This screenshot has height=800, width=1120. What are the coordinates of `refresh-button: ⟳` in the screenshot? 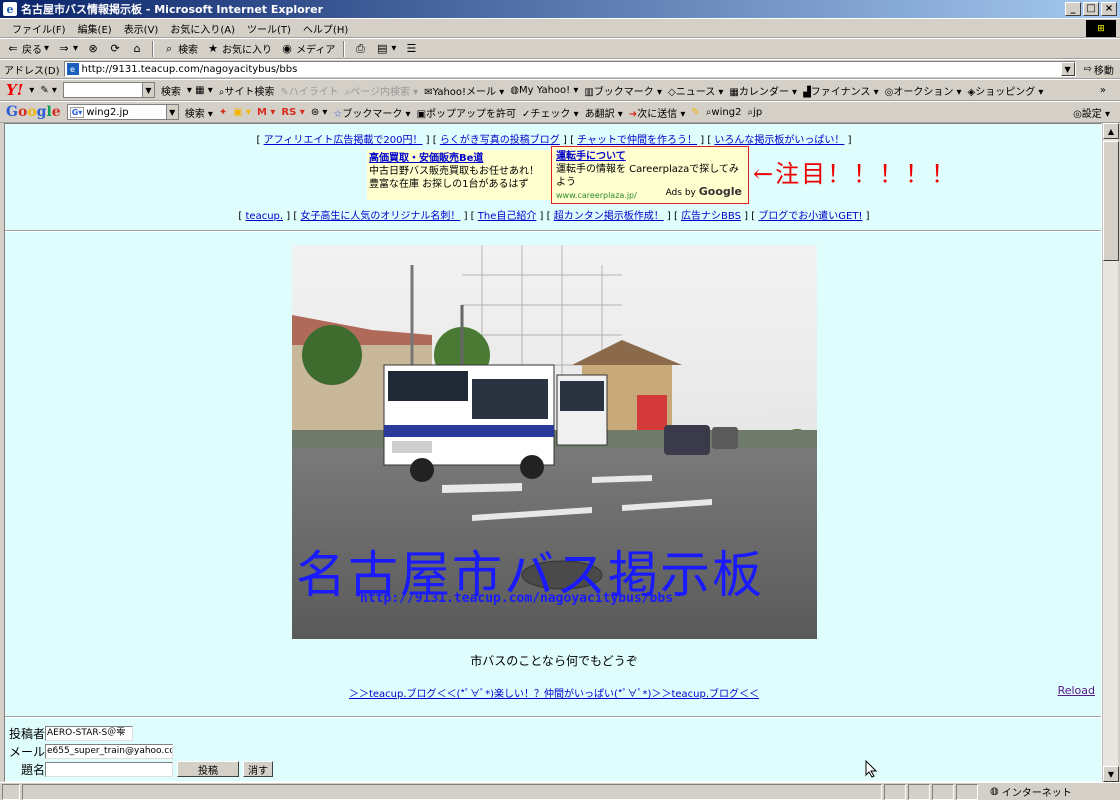 It's located at (115, 49).